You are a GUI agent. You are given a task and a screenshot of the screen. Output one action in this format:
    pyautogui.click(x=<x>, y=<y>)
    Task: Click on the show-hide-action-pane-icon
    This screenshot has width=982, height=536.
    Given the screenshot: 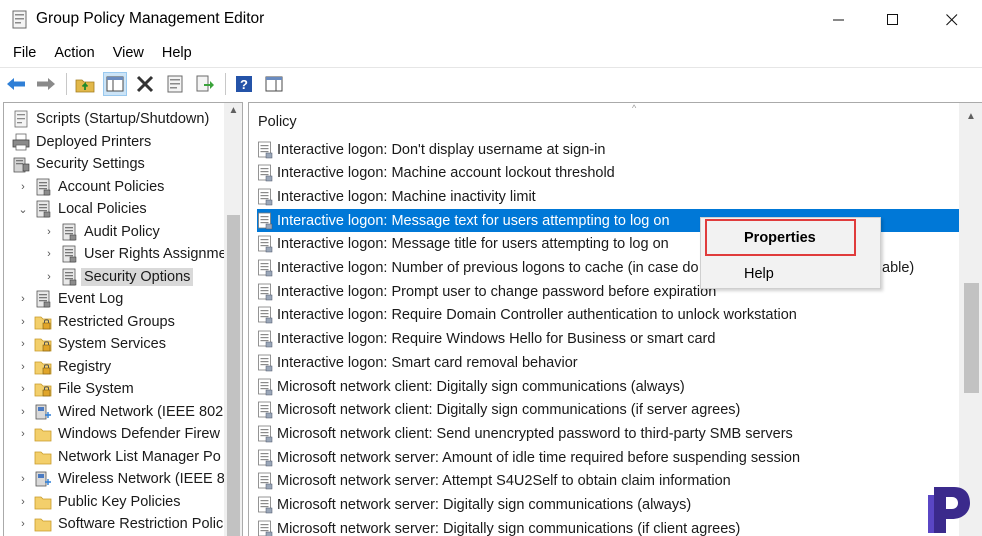 What is the action you would take?
    pyautogui.click(x=274, y=83)
    